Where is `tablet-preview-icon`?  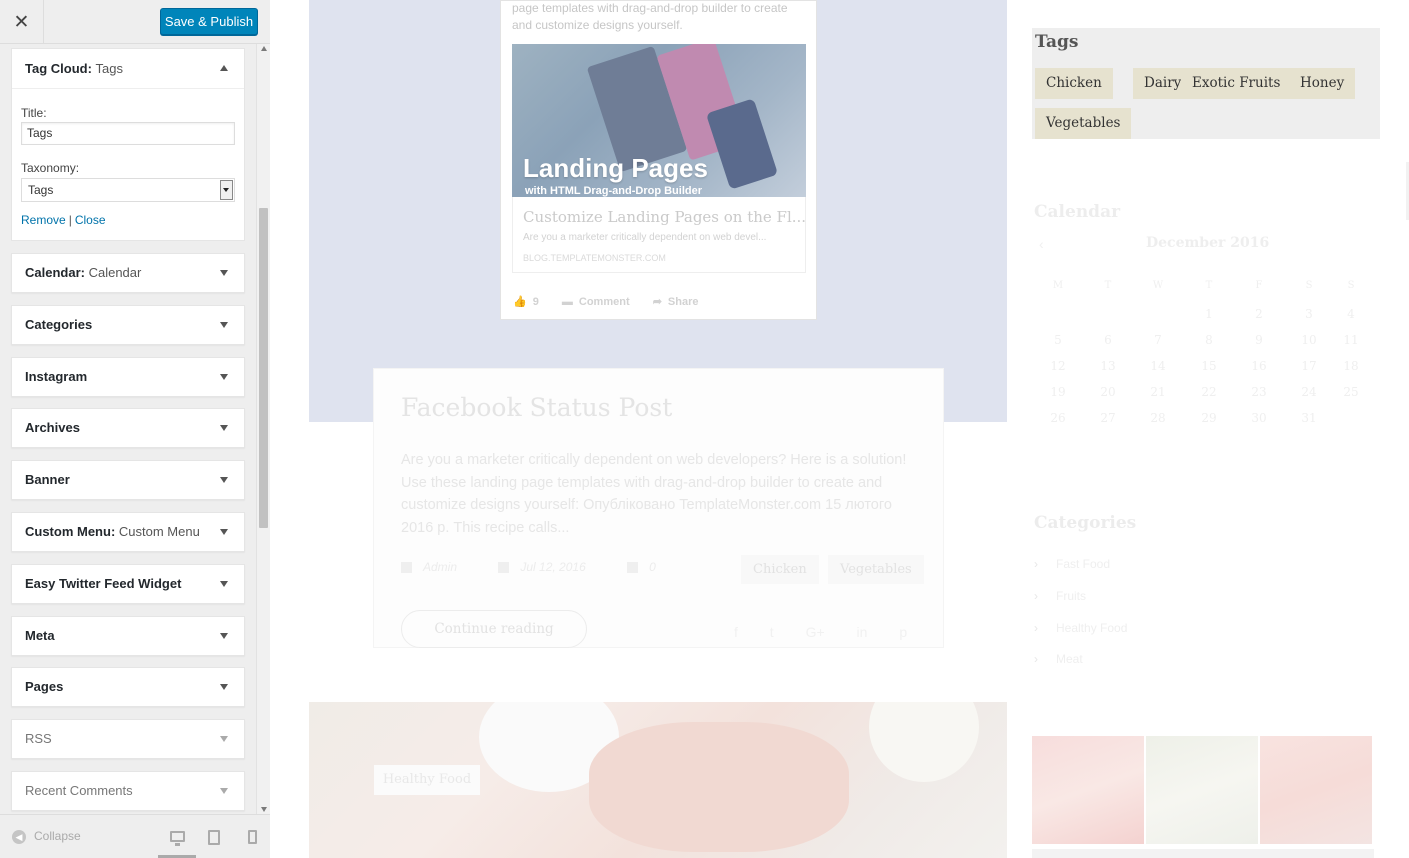 tablet-preview-icon is located at coordinates (214, 837).